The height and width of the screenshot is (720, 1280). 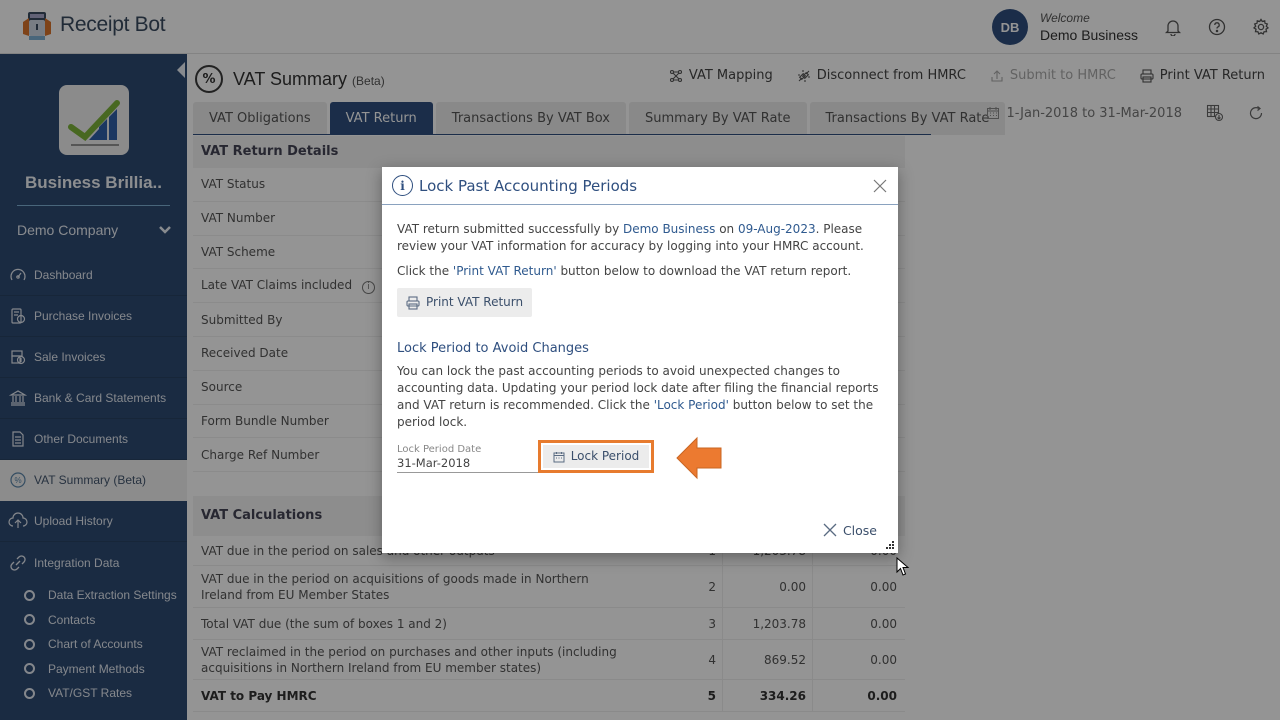 I want to click on dialog-title: Lock Past Accounting Periods, so click(x=528, y=185).